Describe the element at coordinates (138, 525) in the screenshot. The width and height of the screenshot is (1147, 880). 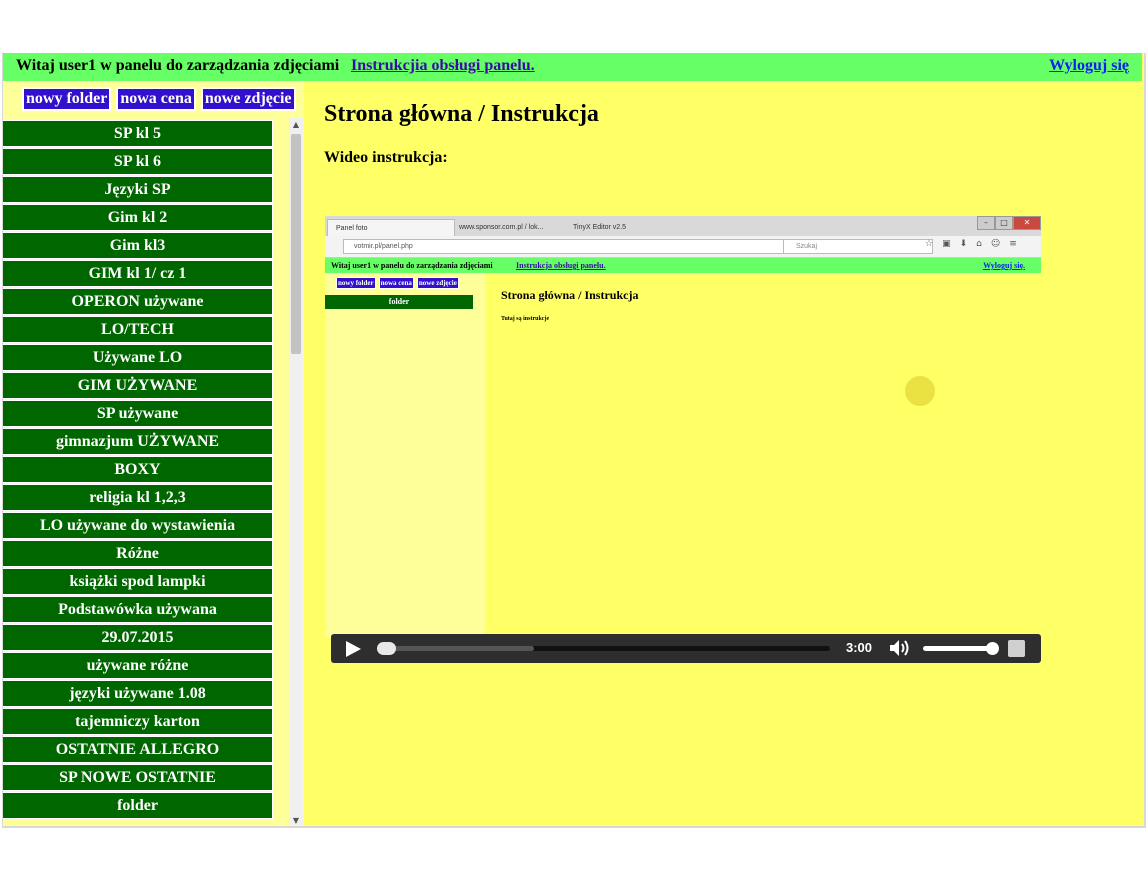
I see `folder-item: LO używane do wystawienia` at that location.